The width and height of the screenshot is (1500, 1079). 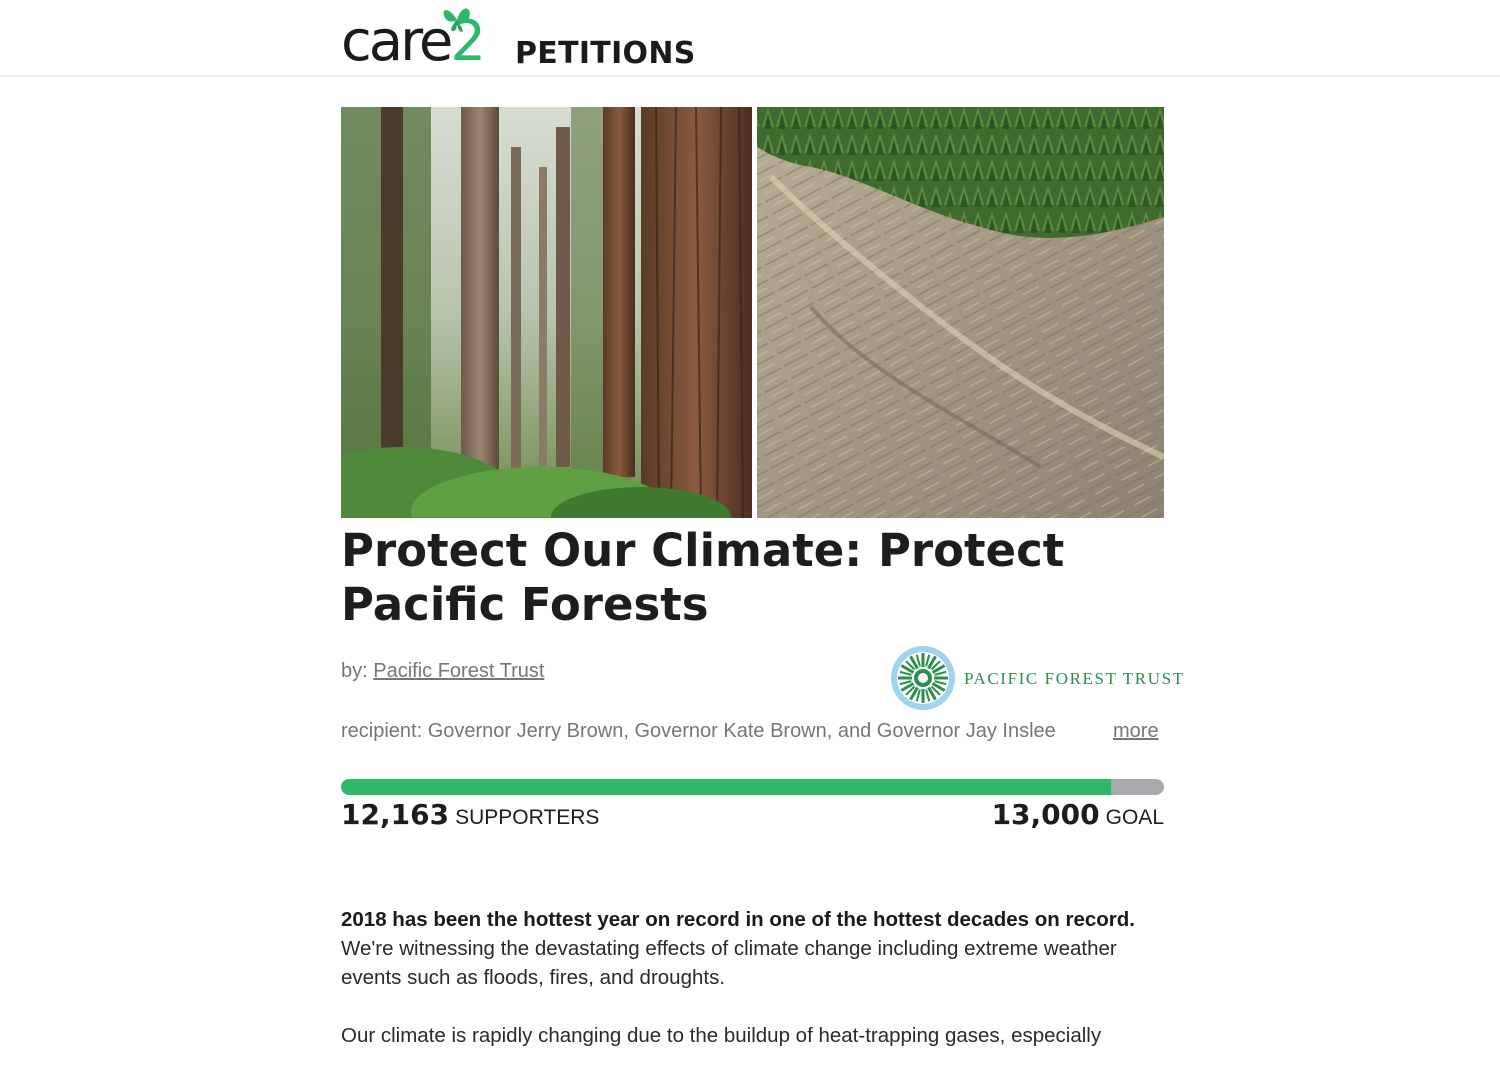 I want to click on supporters-label: SUPPORTERS, so click(x=527, y=817).